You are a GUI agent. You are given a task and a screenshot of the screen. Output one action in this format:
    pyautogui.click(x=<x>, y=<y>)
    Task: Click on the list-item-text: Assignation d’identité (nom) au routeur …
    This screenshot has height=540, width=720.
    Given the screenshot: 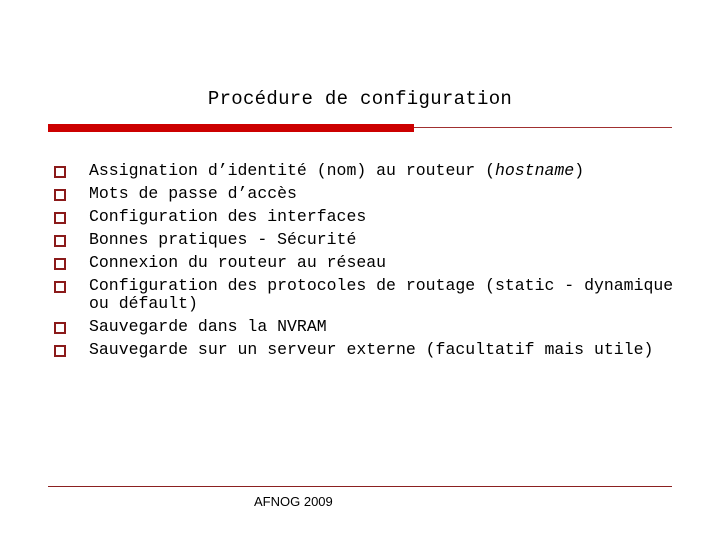 What is the action you would take?
    pyautogui.click(x=292, y=170)
    